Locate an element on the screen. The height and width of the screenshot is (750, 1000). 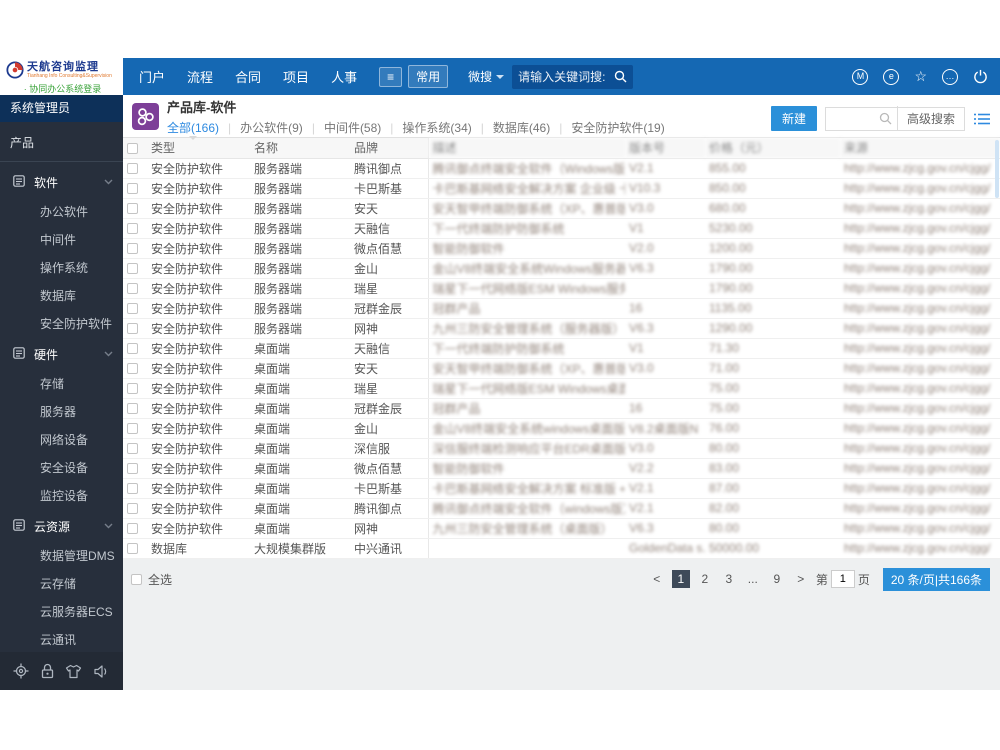
logo-title: 天航咨询监理 is located at coordinates (63, 67).